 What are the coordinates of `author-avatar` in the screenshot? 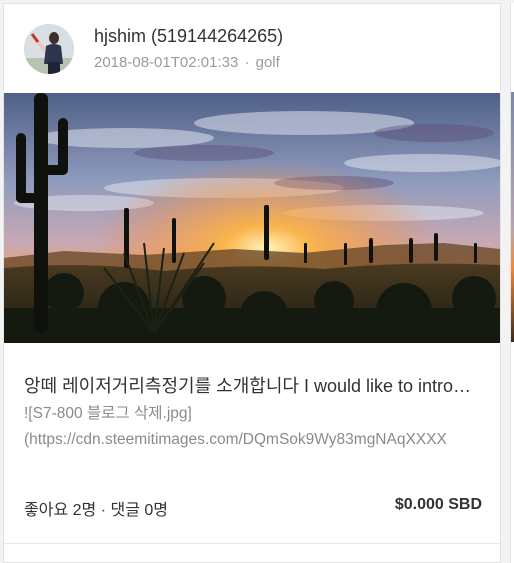 It's located at (49, 49).